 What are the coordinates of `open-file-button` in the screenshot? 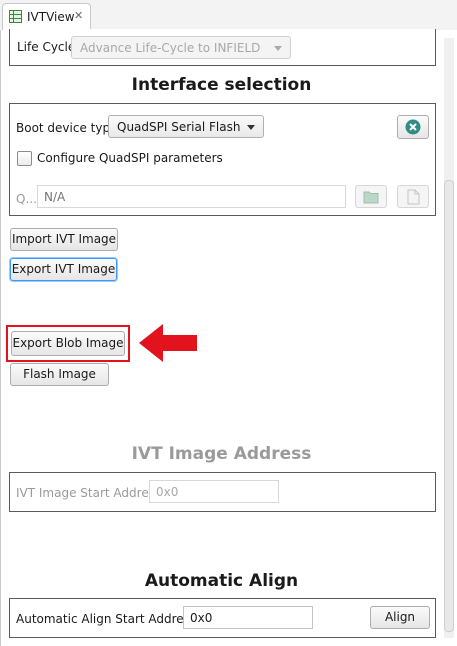 It's located at (413, 196).